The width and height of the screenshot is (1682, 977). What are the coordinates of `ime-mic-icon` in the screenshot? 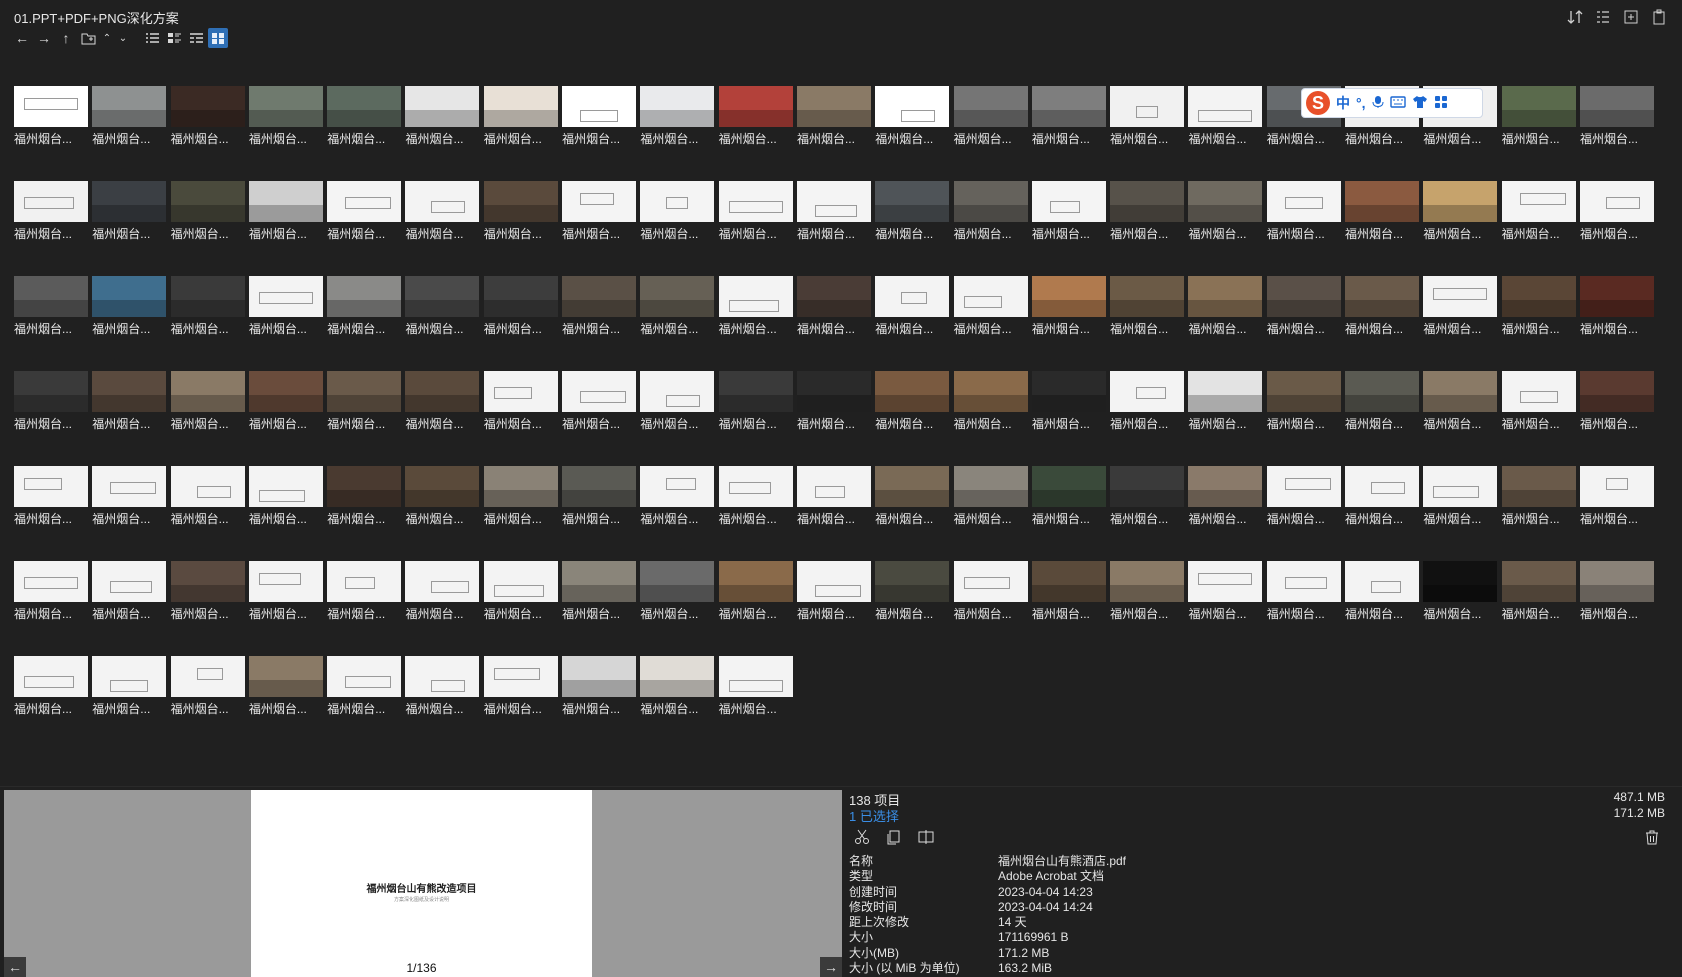 It's located at (1378, 103).